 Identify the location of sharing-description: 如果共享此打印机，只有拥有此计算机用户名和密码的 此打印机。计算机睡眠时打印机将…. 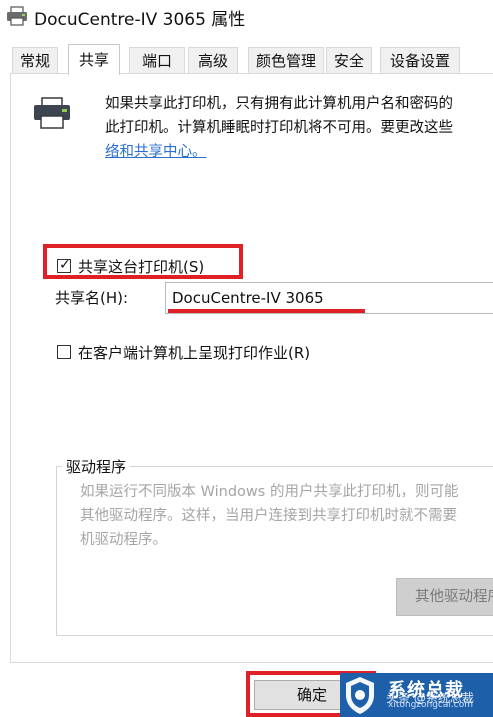
(299, 128).